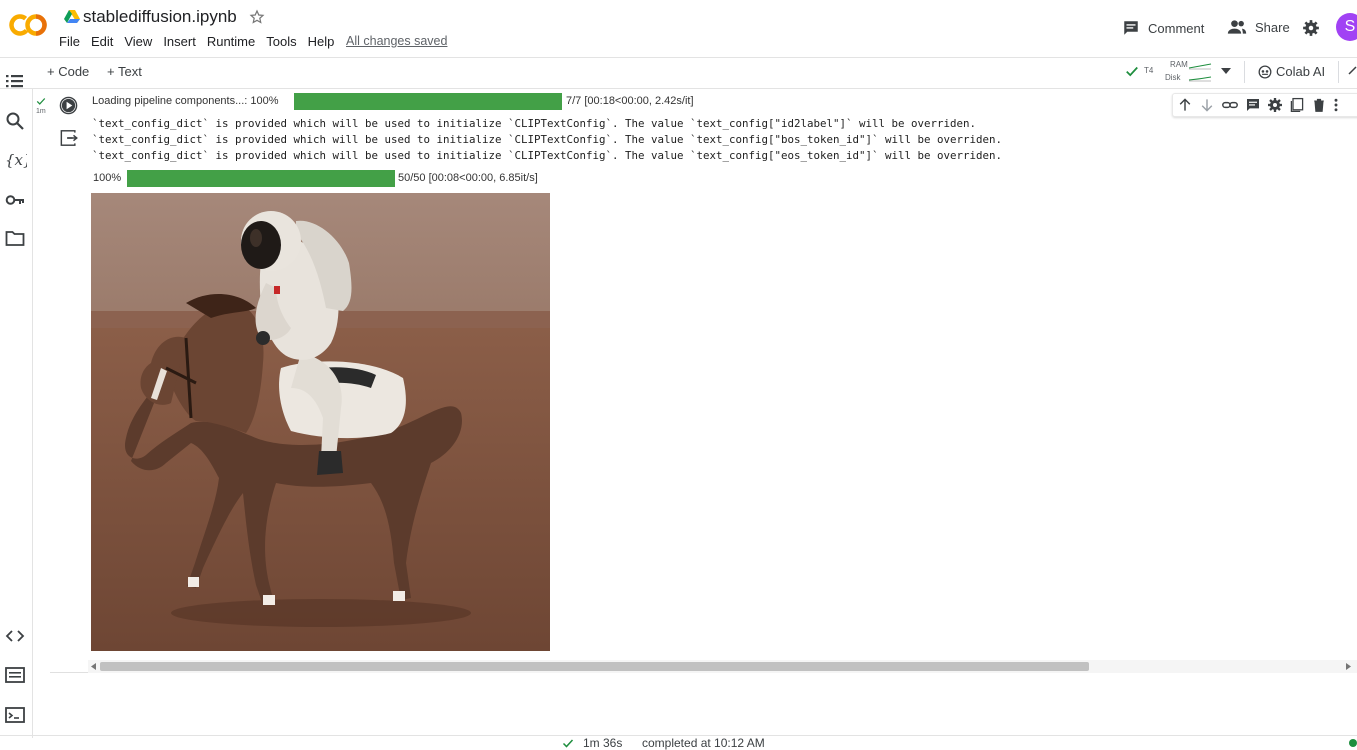  I want to click on gear-icon, so click(1311, 28).